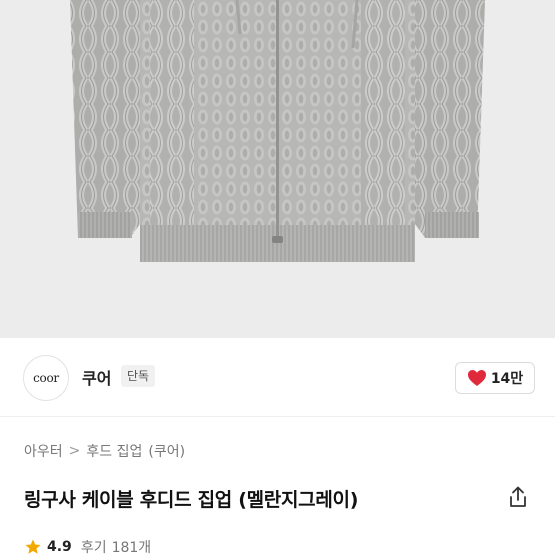  What do you see at coordinates (43, 451) in the screenshot?
I see `breadcrumb-item-outer: 아우터` at bounding box center [43, 451].